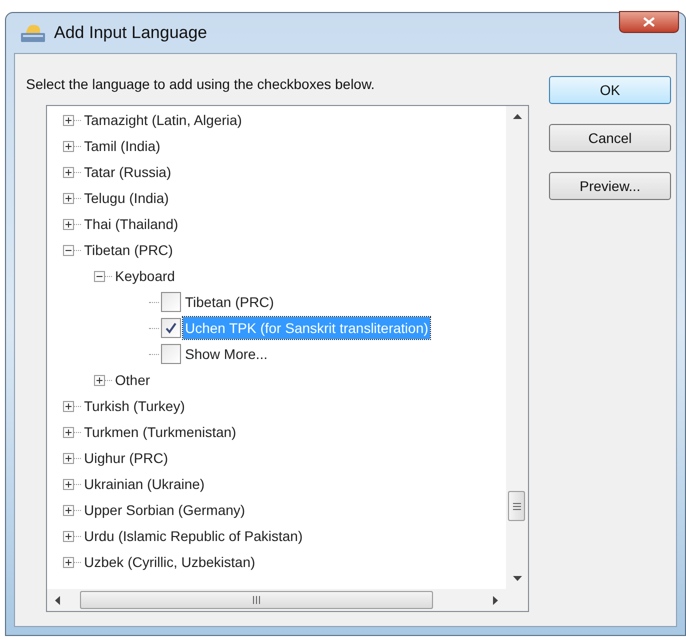 The height and width of the screenshot is (639, 686). What do you see at coordinates (126, 458) in the screenshot?
I see `tree-item: Uighur (PRC)` at bounding box center [126, 458].